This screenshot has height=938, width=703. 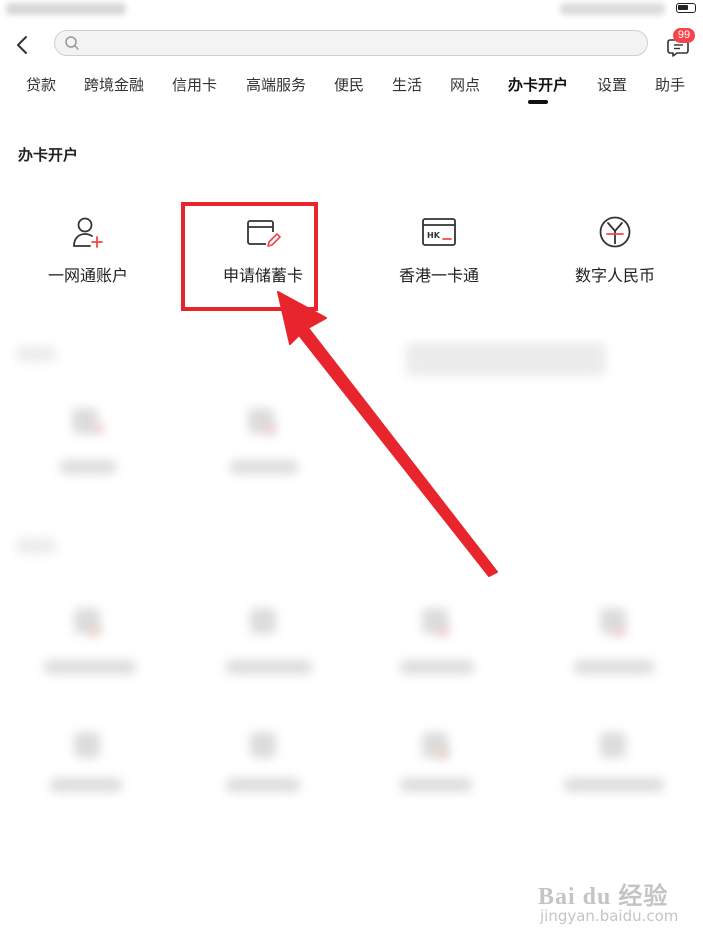 What do you see at coordinates (66, 9) in the screenshot?
I see `status-bar-left-blur` at bounding box center [66, 9].